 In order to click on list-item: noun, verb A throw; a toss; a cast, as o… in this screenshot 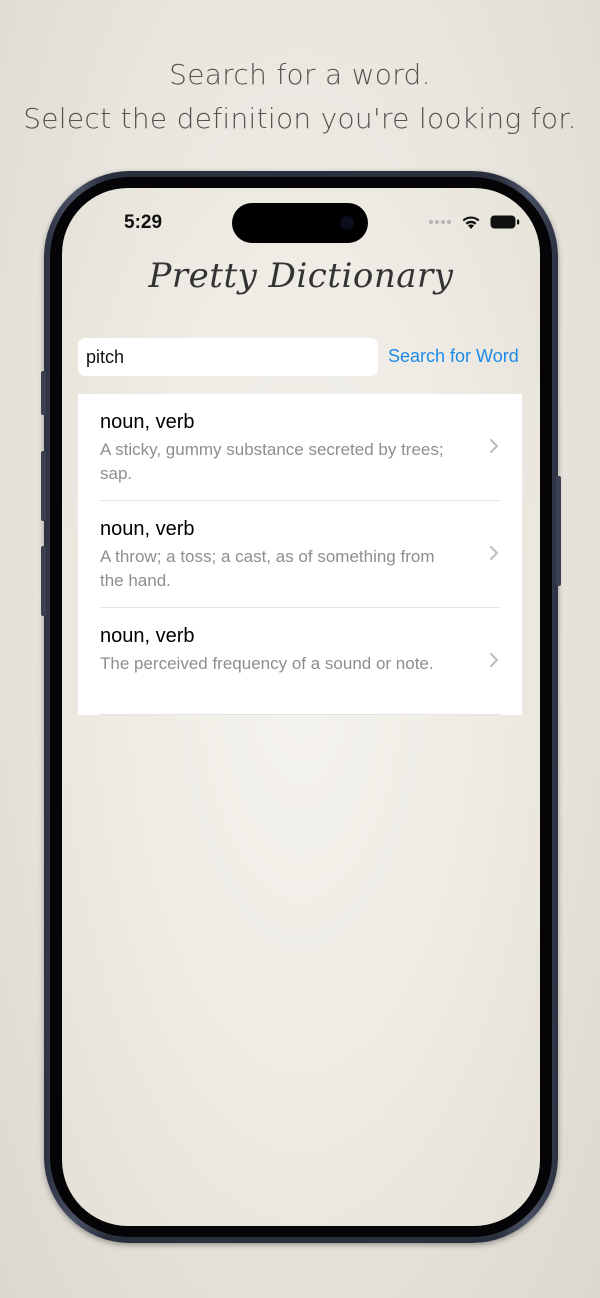, I will do `click(300, 554)`.